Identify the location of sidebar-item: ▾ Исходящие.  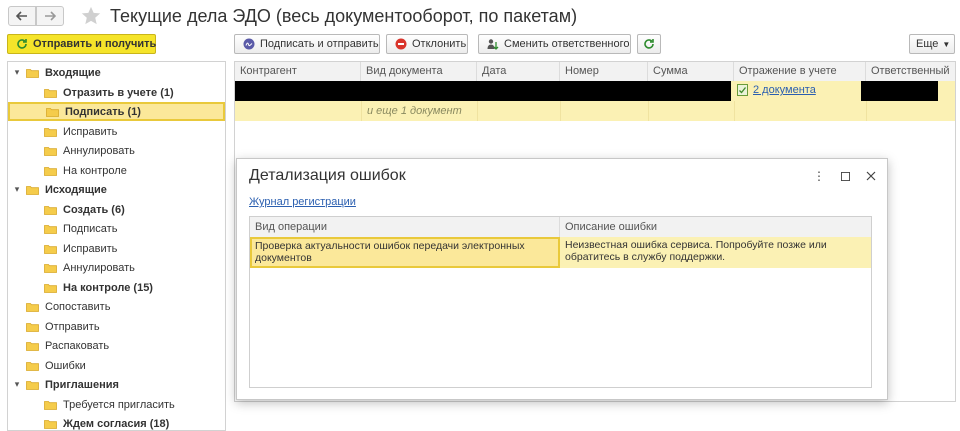
(116, 189).